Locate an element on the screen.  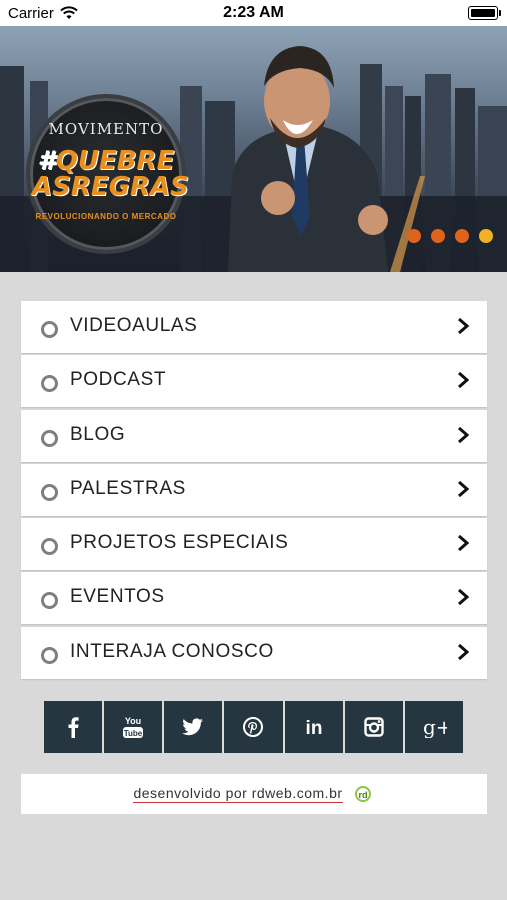
youtube-button: You Tube is located at coordinates (133, 727).